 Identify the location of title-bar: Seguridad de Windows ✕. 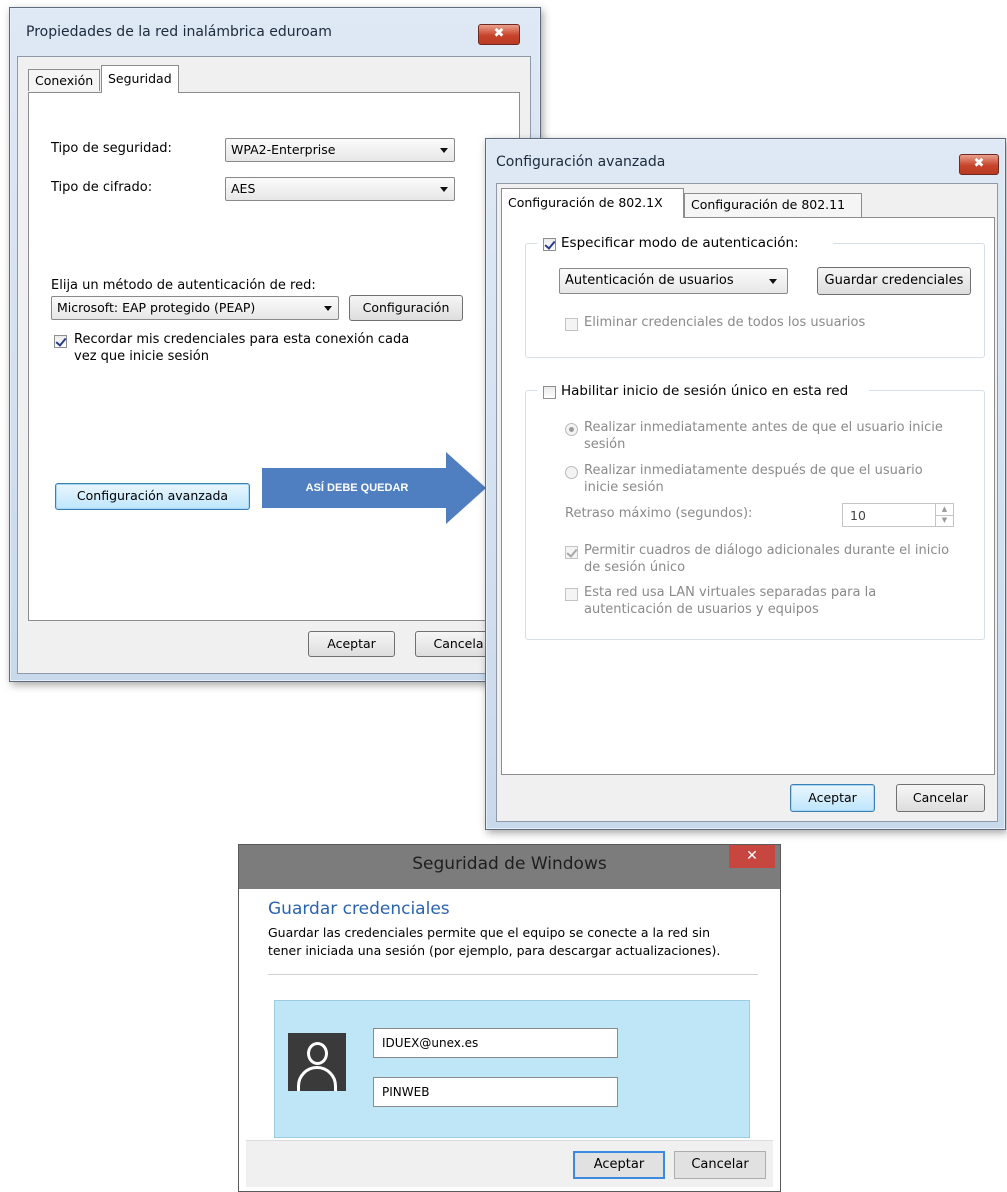
(509, 867).